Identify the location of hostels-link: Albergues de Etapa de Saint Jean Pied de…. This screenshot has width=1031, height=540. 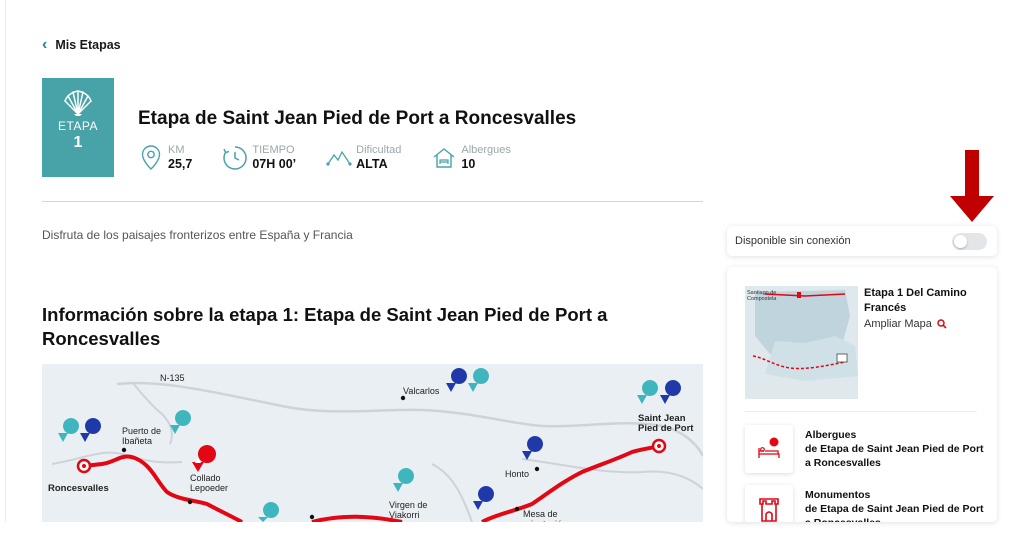
(865, 449).